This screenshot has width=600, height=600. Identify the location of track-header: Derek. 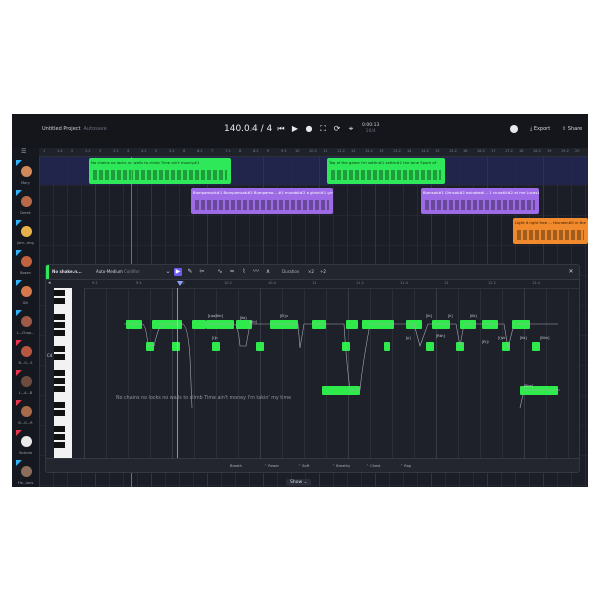
(25, 204).